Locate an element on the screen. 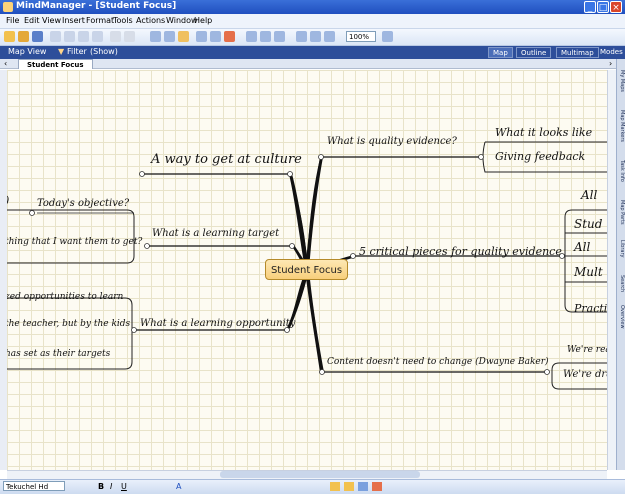  menu-tools: Tools is located at coordinates (123, 20).